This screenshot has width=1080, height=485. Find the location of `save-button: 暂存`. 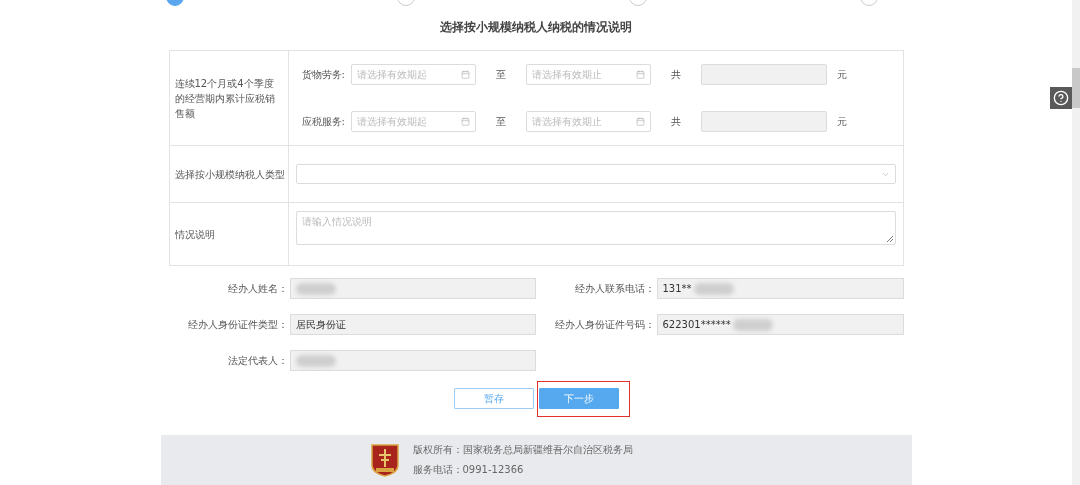

save-button: 暂存 is located at coordinates (493, 398).